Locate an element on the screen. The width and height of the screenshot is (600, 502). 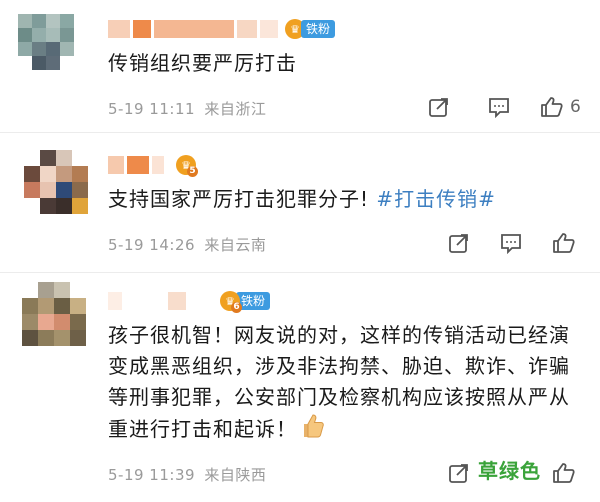
username-obscured: ♛ 铁粉 is located at coordinates (222, 29).